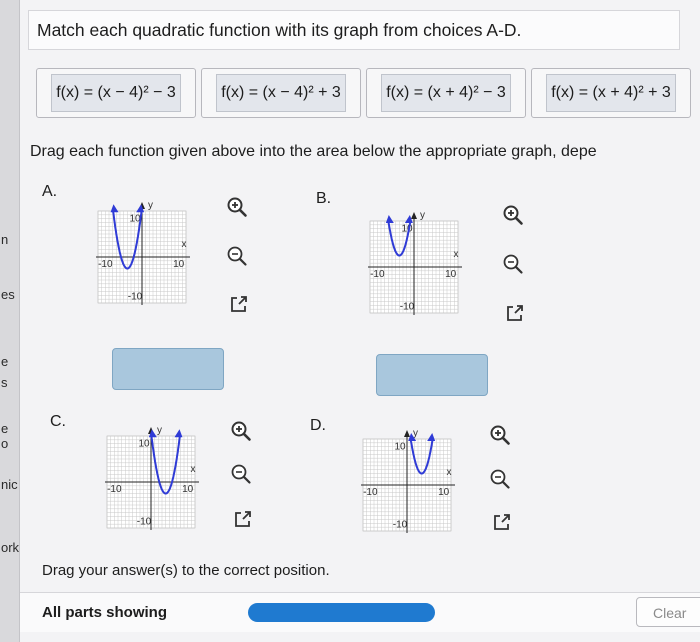 This screenshot has width=700, height=642. I want to click on graph-label-a: A., so click(50, 191).